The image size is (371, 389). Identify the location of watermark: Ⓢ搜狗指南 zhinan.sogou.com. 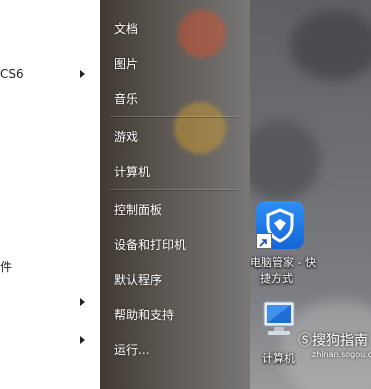
(334, 344).